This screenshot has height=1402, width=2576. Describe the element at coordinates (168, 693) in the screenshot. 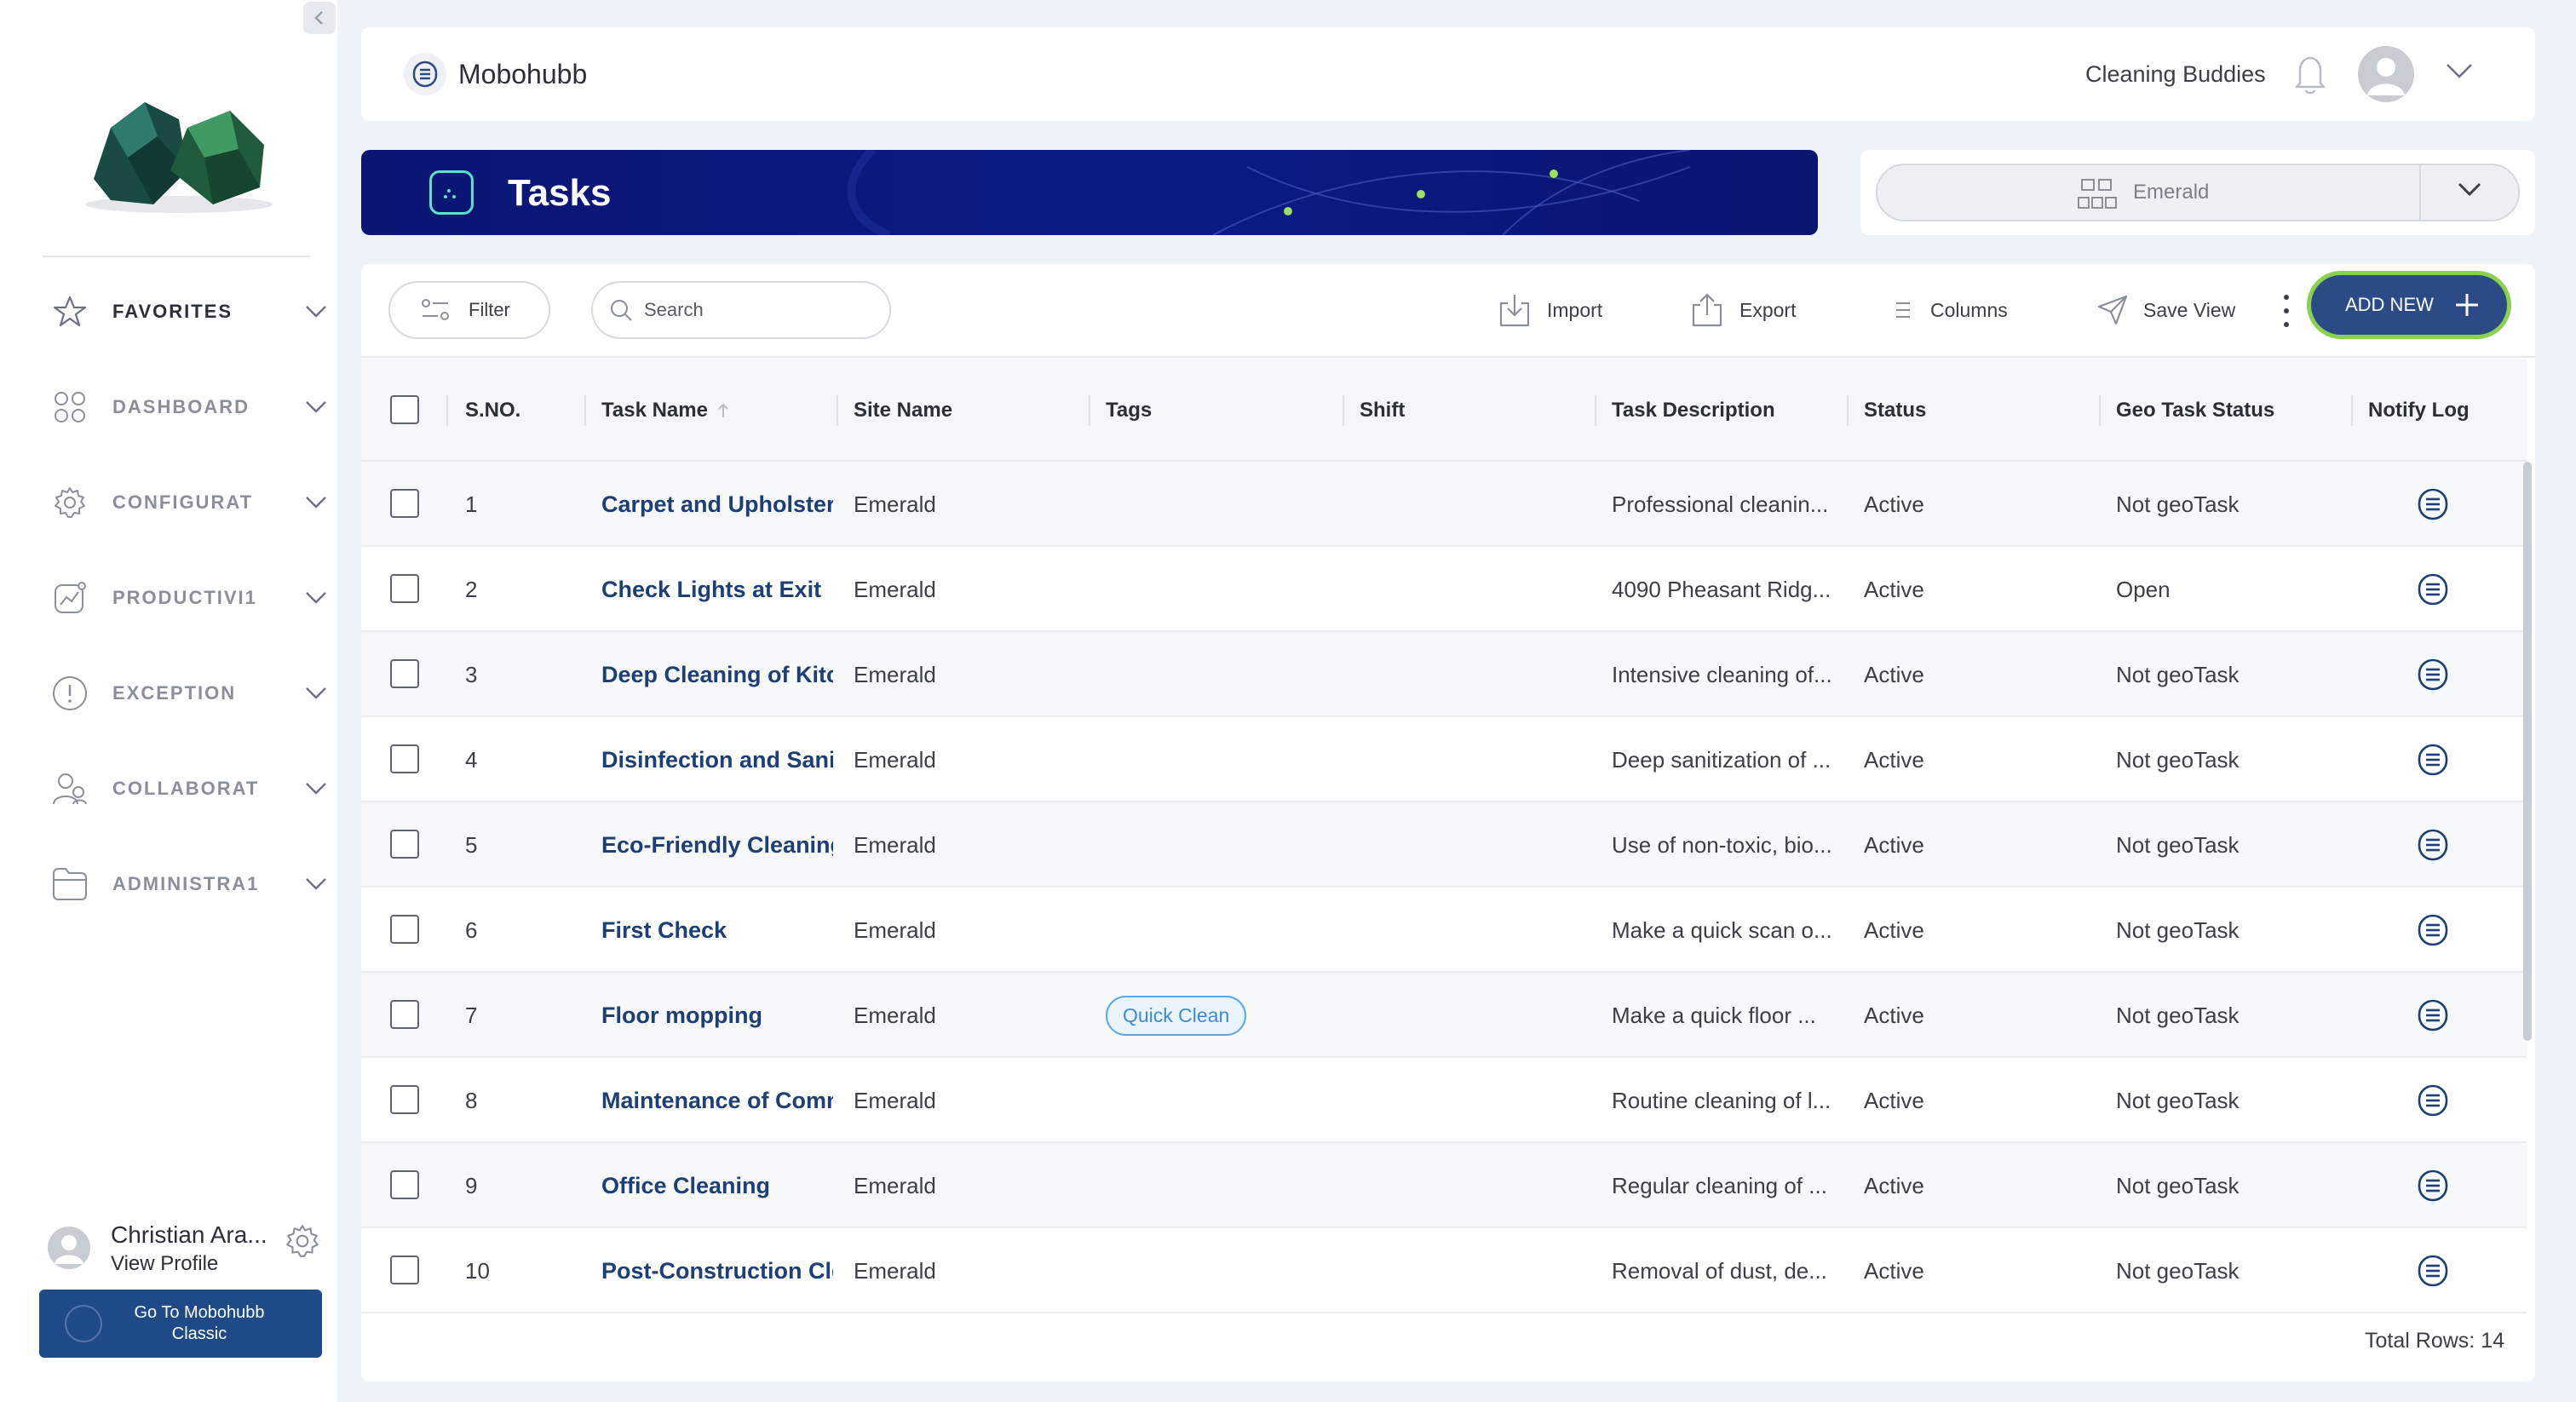

I see `nav-item-exception: EXCEPTION` at that location.